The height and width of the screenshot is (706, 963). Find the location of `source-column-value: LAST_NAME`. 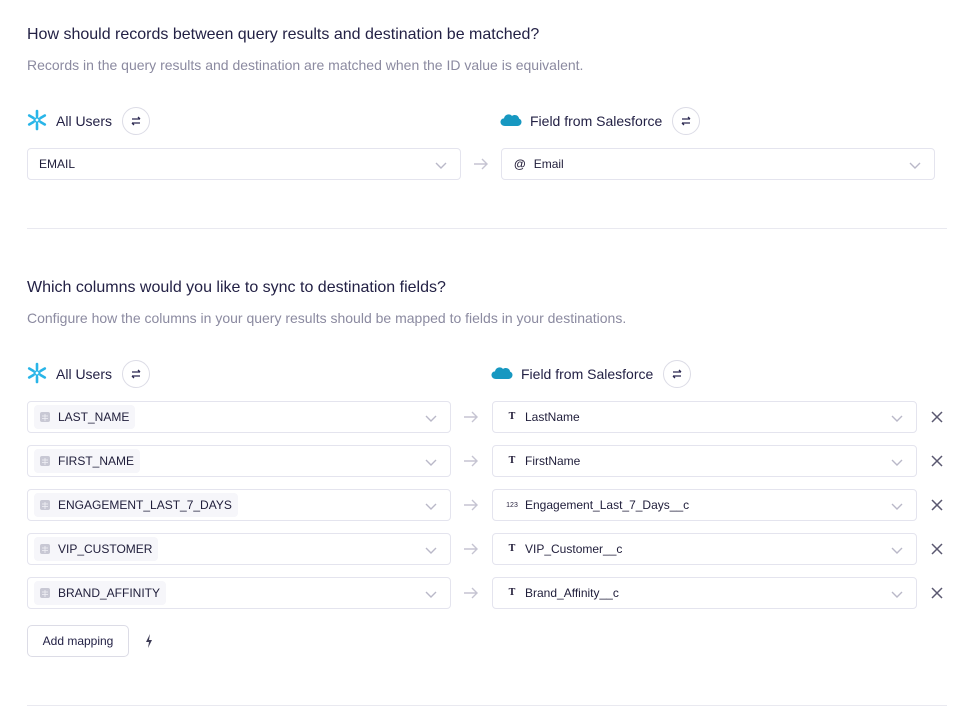

source-column-value: LAST_NAME is located at coordinates (94, 417).